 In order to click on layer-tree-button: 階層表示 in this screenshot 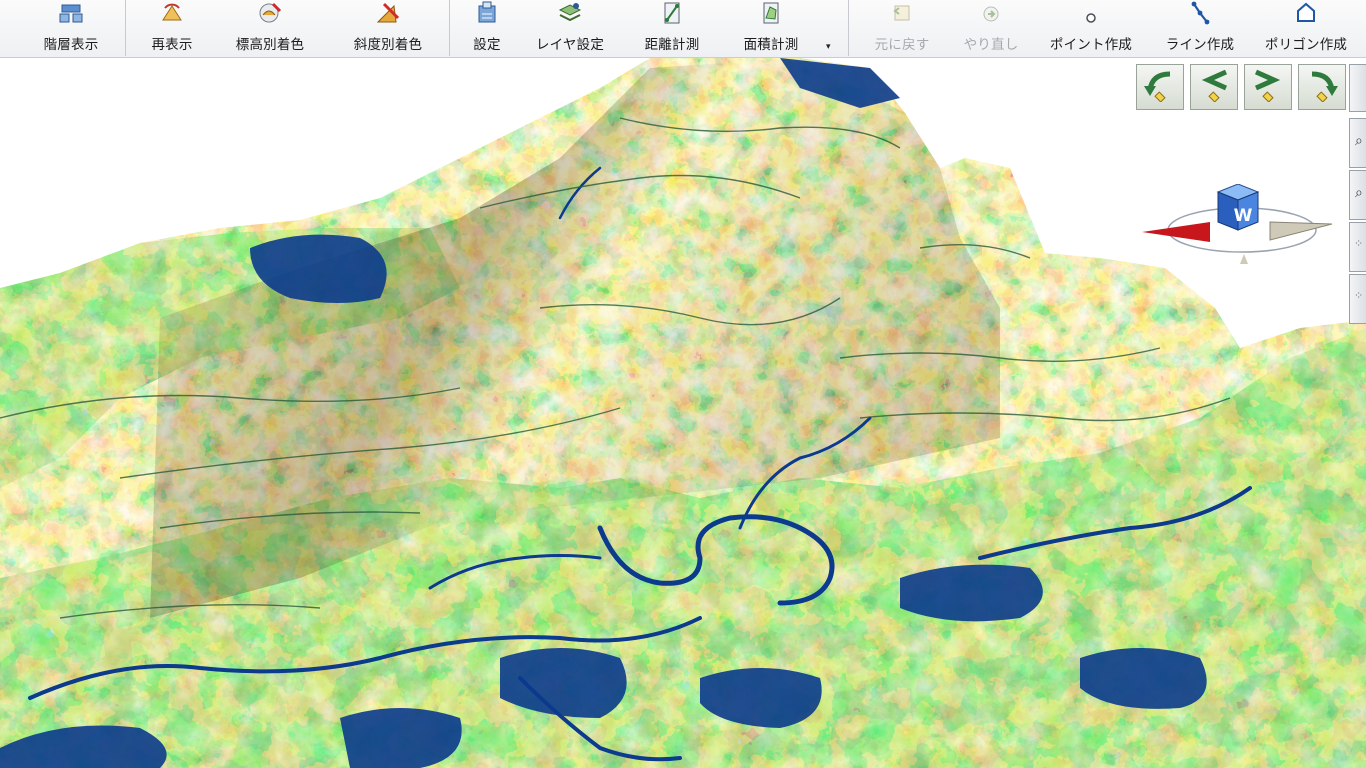, I will do `click(71, 28)`.